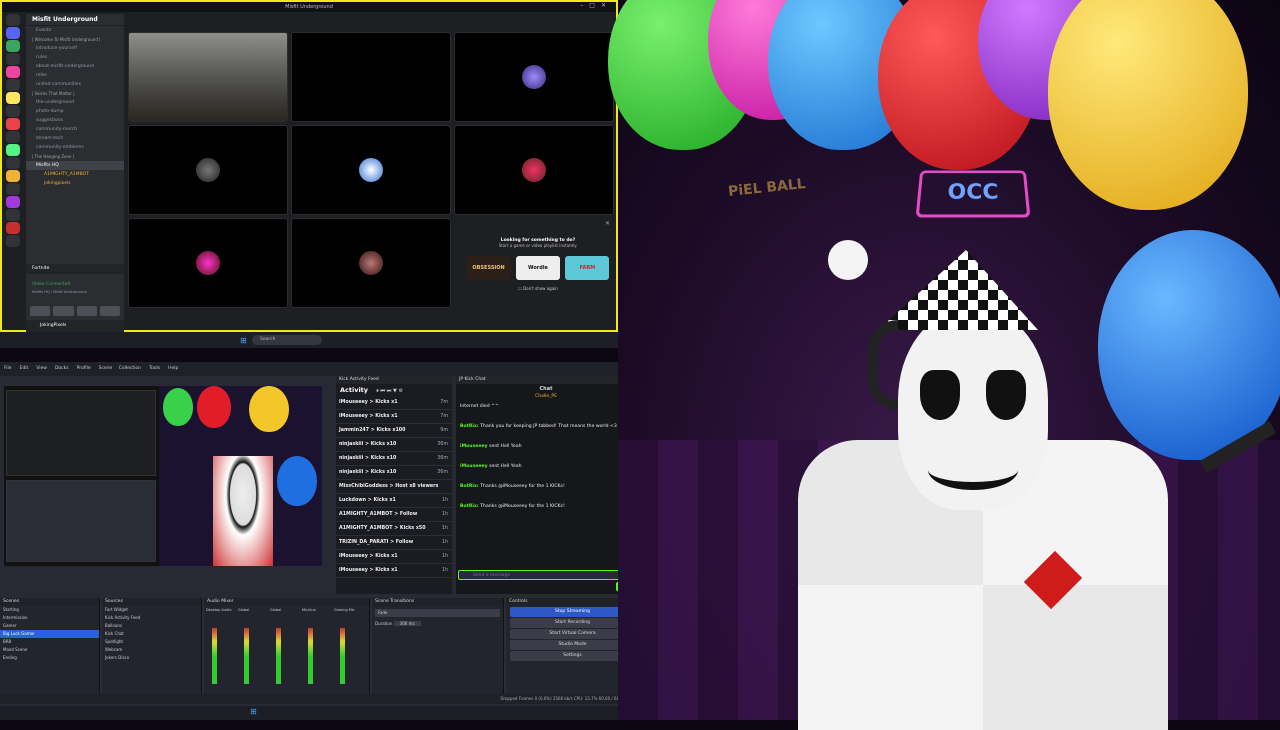 The image size is (1280, 730). I want to click on channel-category: | Welcome To Misfit Underground |, so click(75, 39).